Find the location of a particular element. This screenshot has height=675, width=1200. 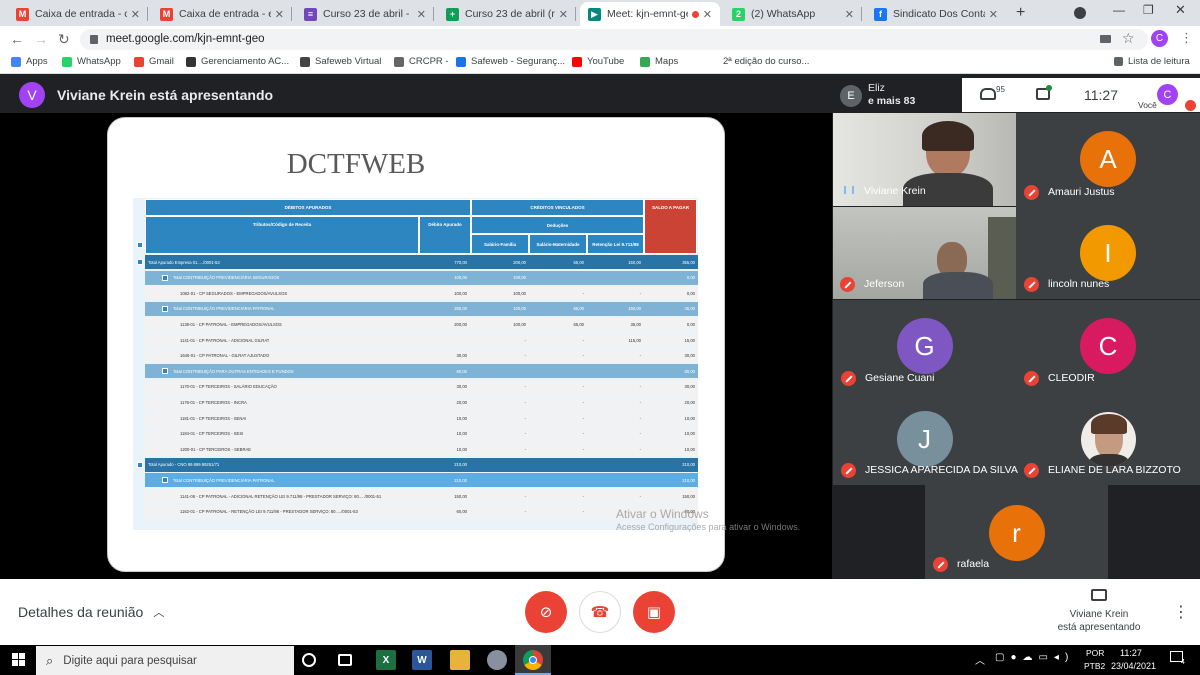

row-value: 65,00 is located at coordinates (578, 262).